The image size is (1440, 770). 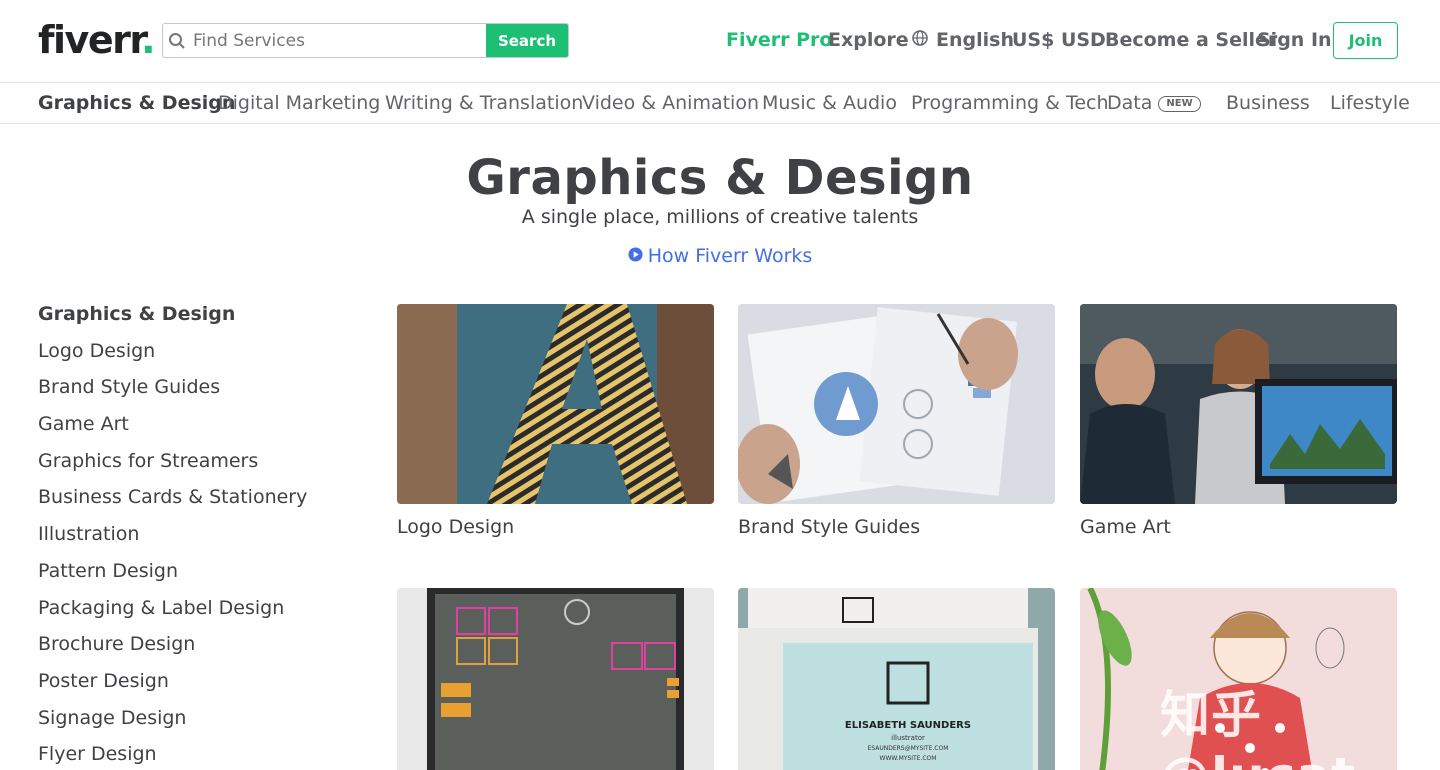 I want to click on card-label: Brand Style Guides, so click(x=829, y=527).